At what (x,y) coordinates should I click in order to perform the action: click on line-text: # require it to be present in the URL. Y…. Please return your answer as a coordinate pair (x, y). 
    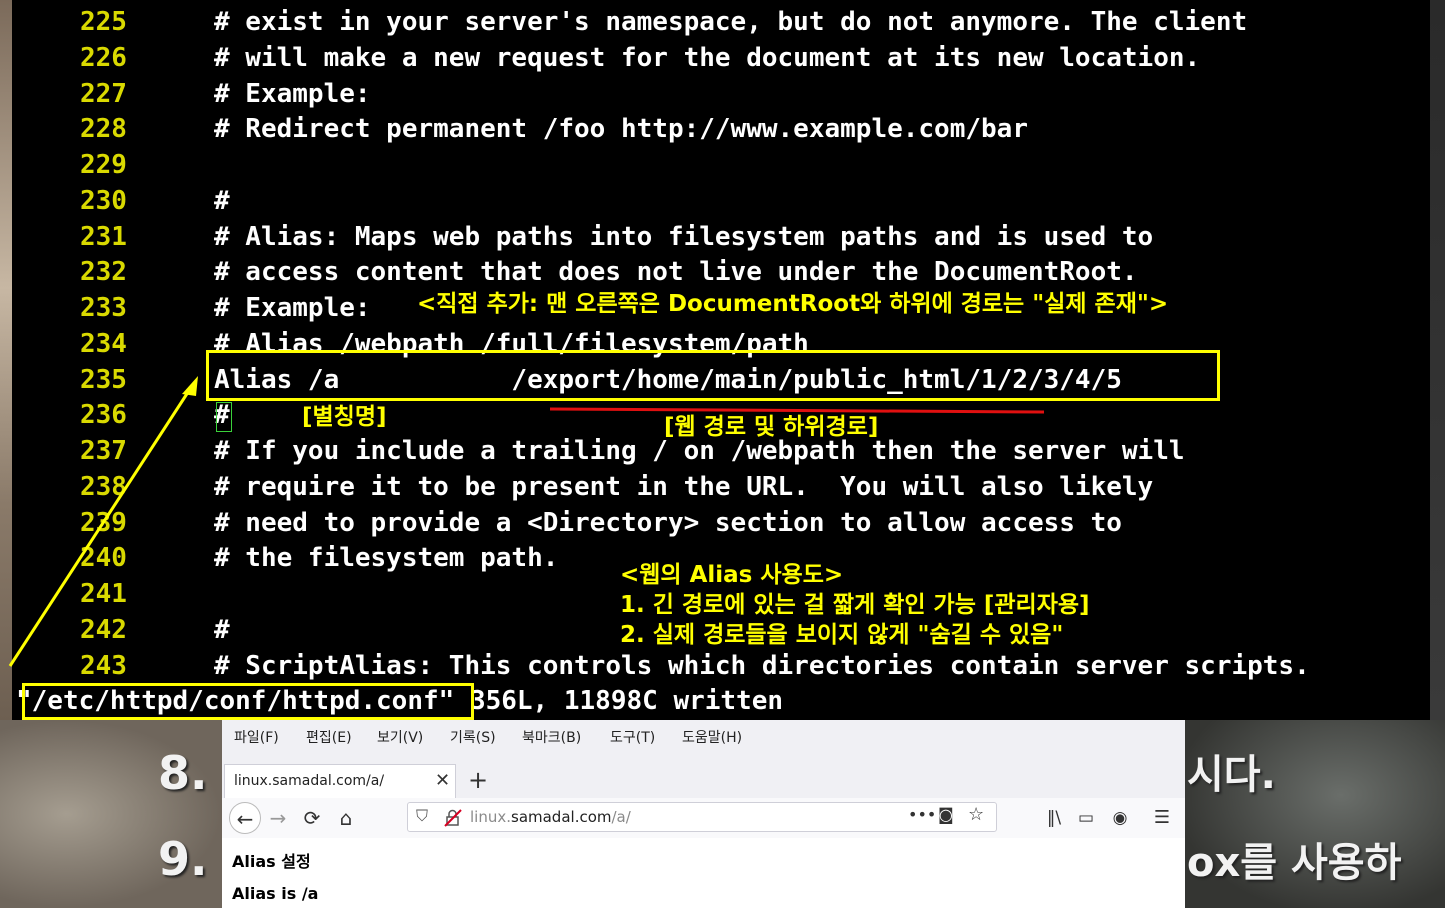
    Looking at the image, I should click on (684, 486).